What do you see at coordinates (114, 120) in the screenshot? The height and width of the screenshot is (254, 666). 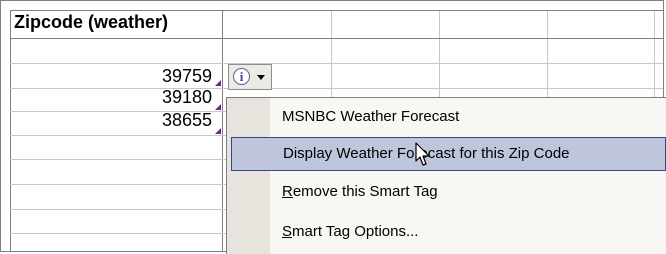 I see `zipcode-cell: 38655` at bounding box center [114, 120].